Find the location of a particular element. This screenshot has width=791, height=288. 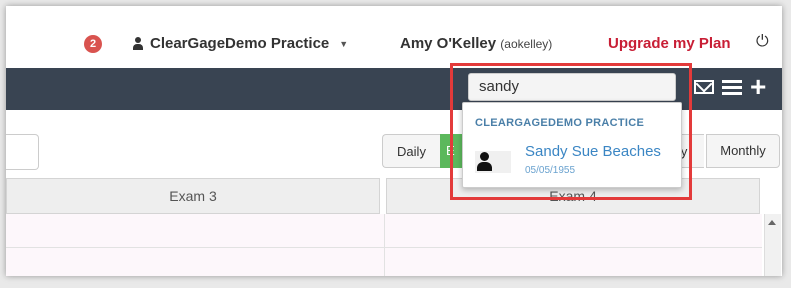

search-result-dob: 05/05/1955 is located at coordinates (550, 170).